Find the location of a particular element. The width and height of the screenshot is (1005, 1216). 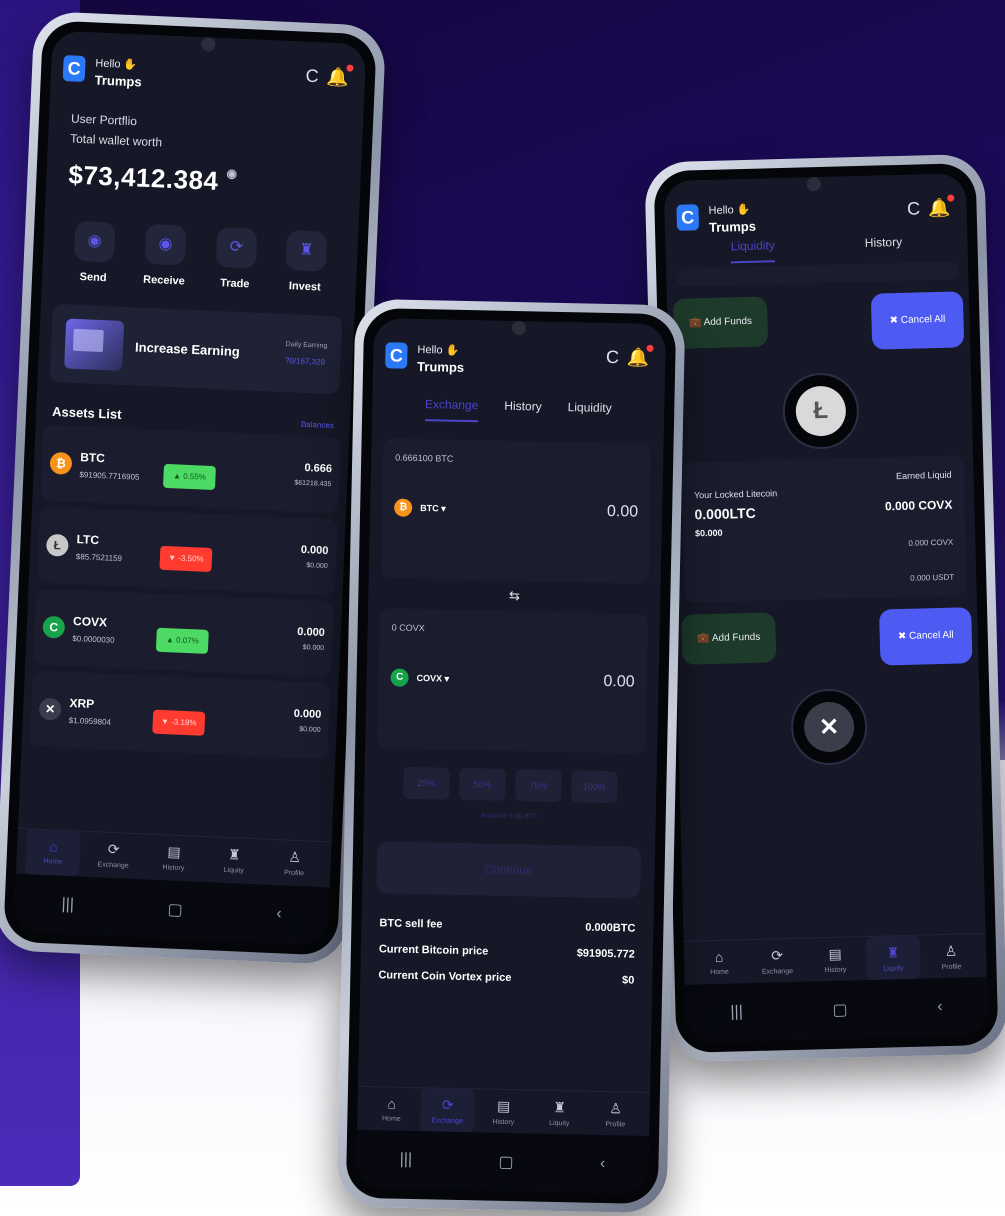

invest-action: ♜ Invest is located at coordinates (306, 261).